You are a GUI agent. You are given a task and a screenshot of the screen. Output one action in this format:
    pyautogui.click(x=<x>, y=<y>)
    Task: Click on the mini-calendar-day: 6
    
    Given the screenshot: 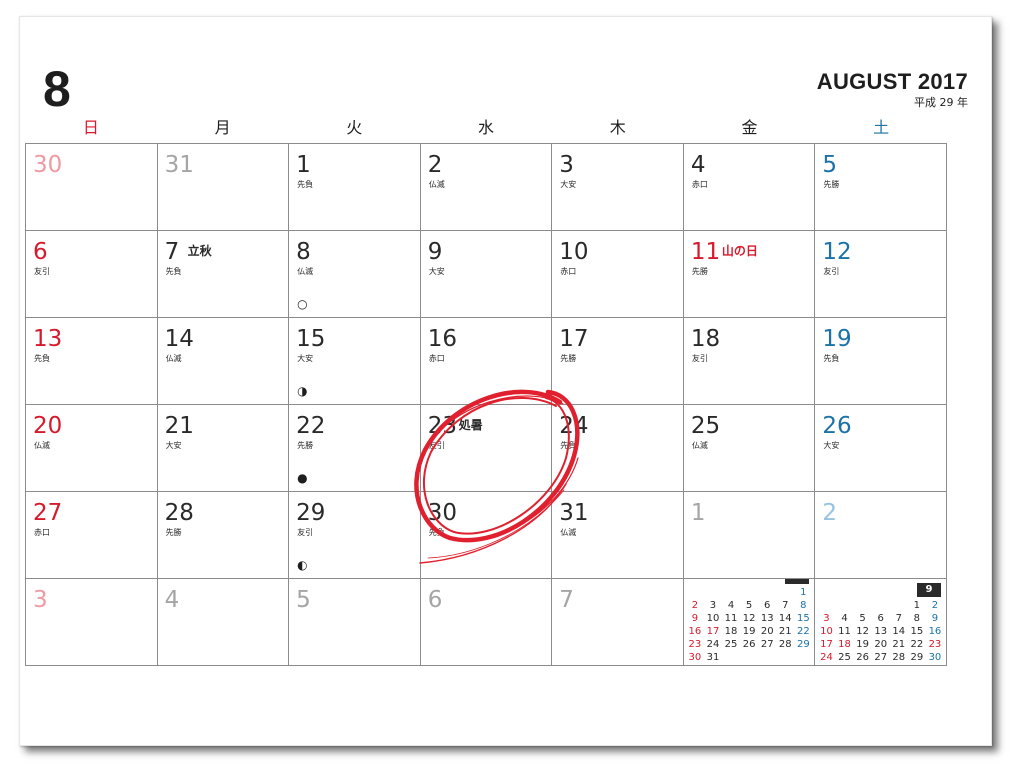 What is the action you would take?
    pyautogui.click(x=767, y=605)
    